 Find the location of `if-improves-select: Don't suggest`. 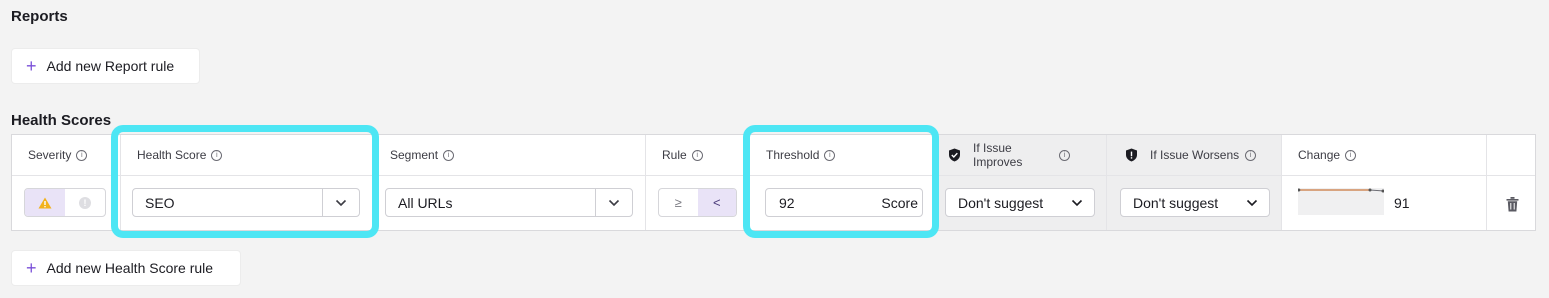

if-improves-select: Don't suggest is located at coordinates (1020, 202).